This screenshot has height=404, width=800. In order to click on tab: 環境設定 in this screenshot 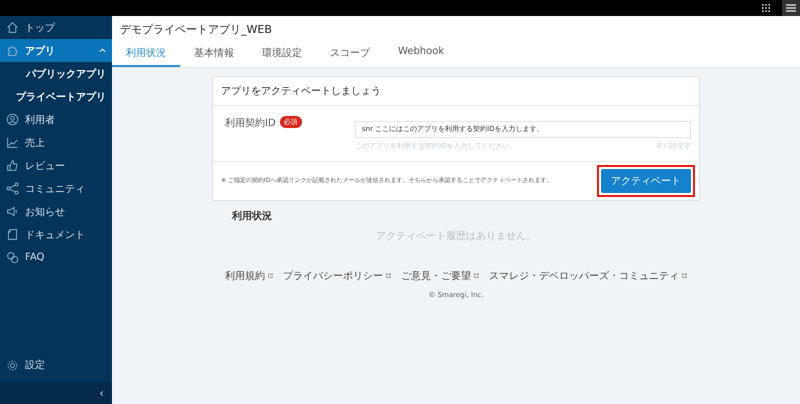, I will do `click(282, 54)`.